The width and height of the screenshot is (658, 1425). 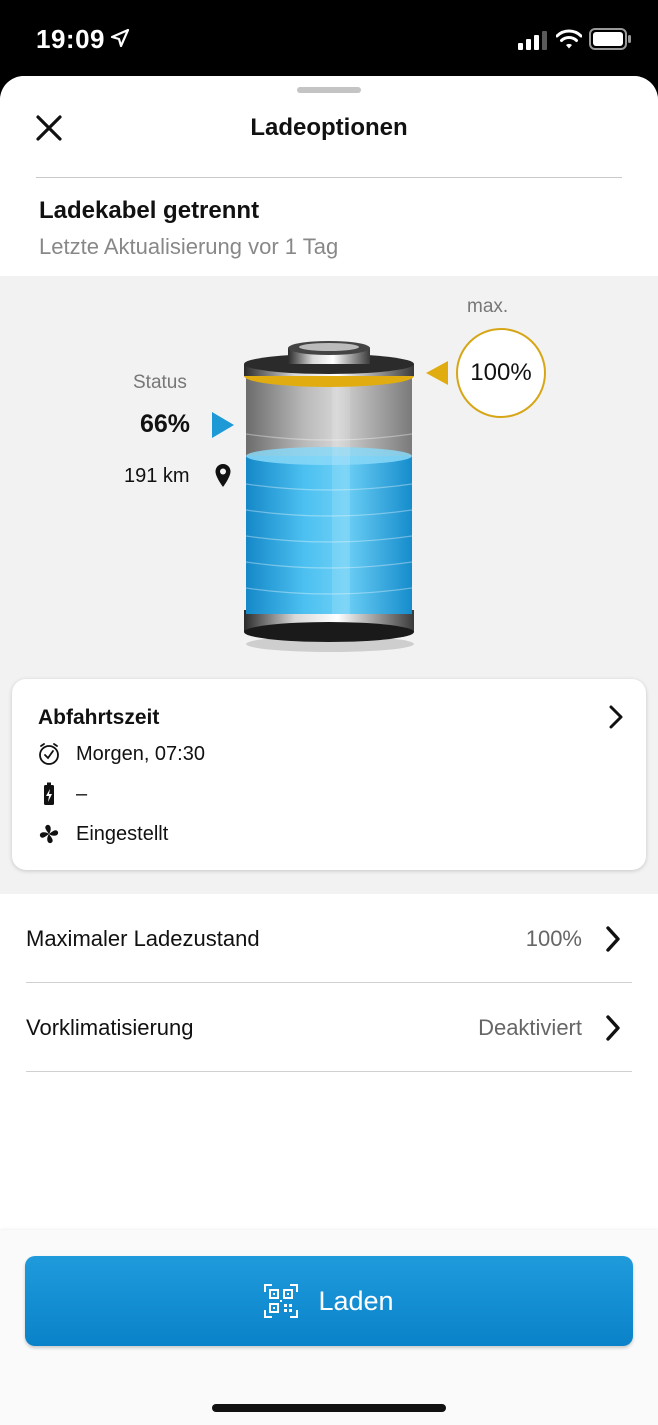 I want to click on status-percentage: 66%, so click(x=165, y=424).